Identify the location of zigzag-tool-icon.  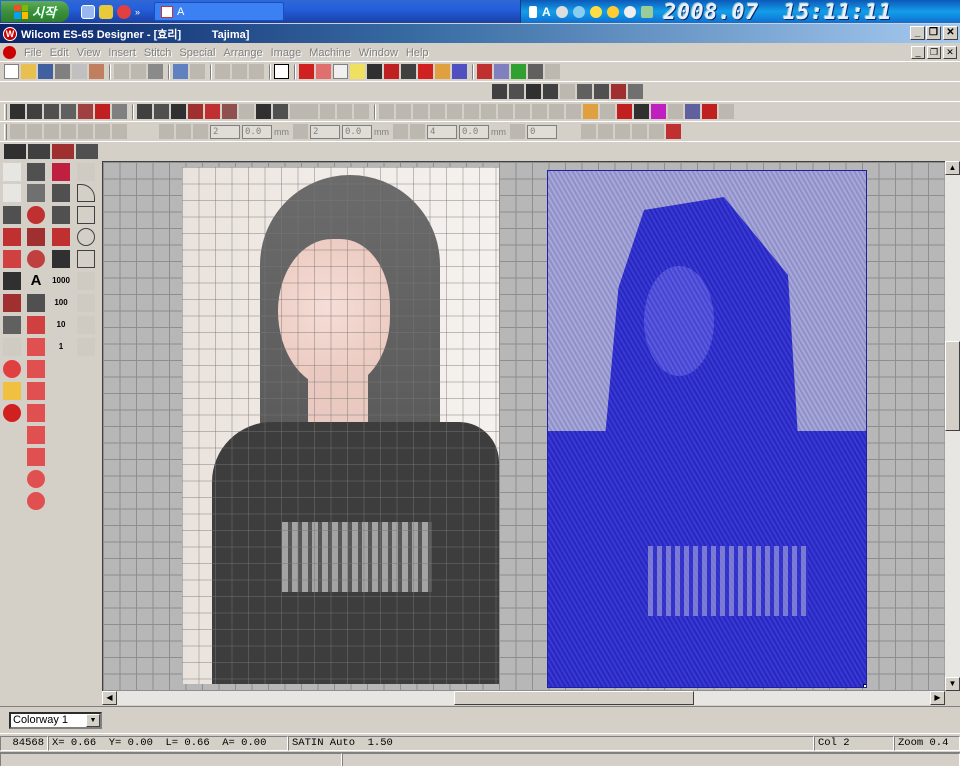
(36, 435).